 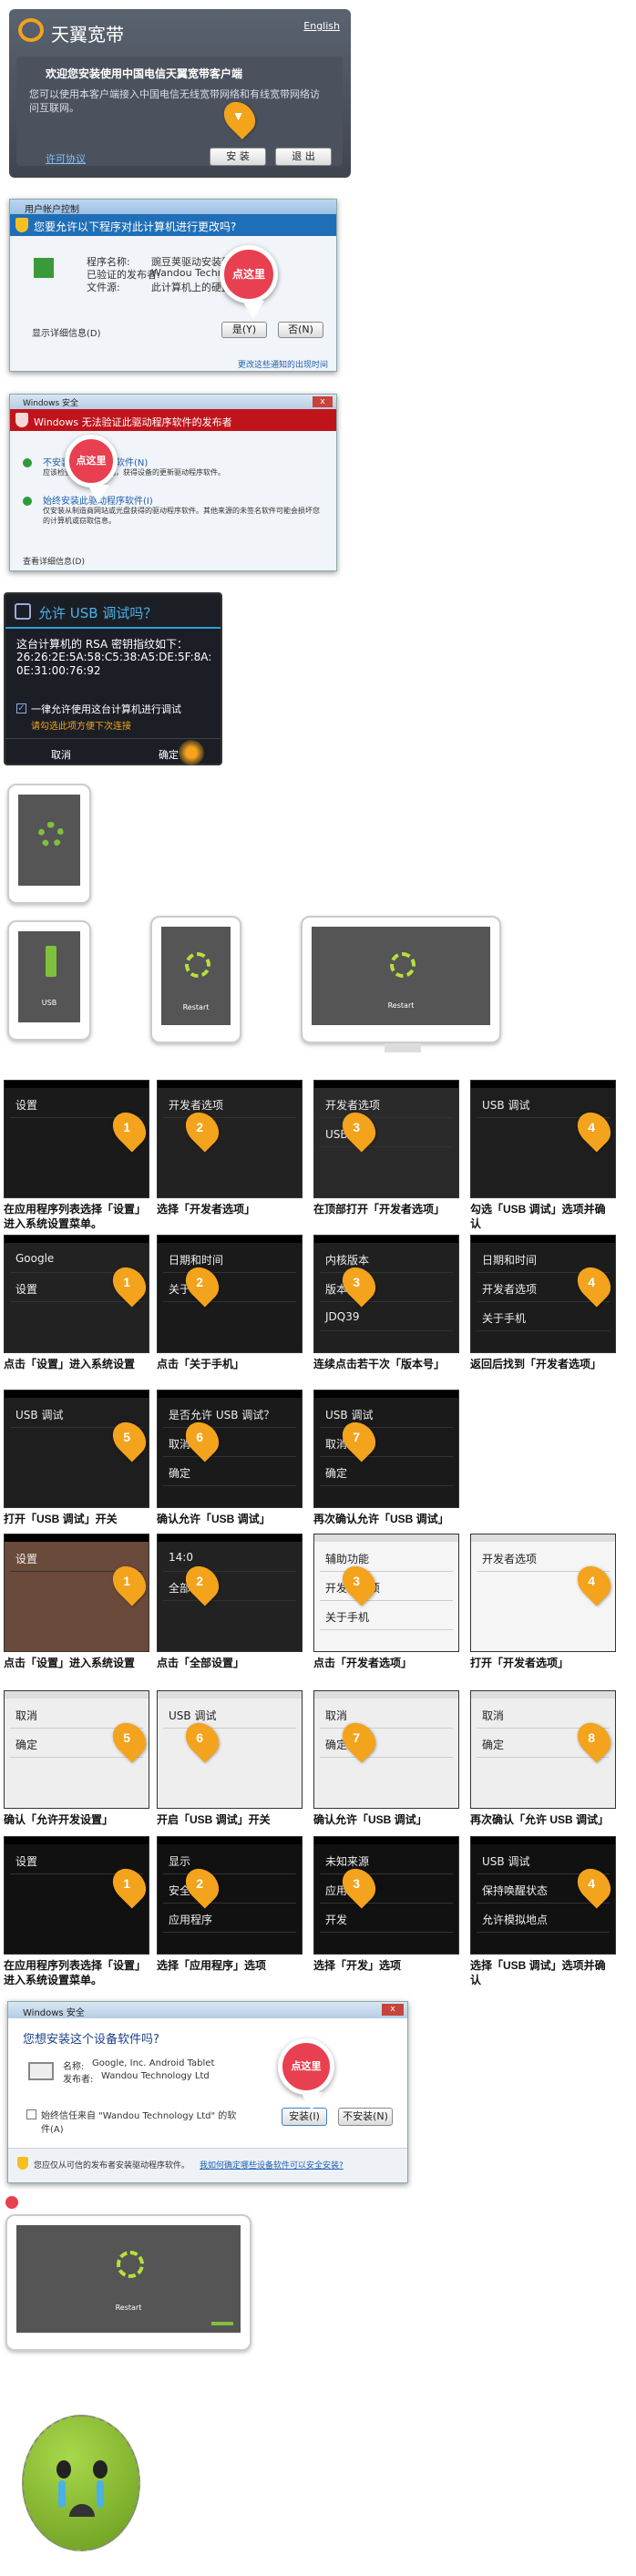 I want to click on license-link: 许可协议, so click(x=66, y=159).